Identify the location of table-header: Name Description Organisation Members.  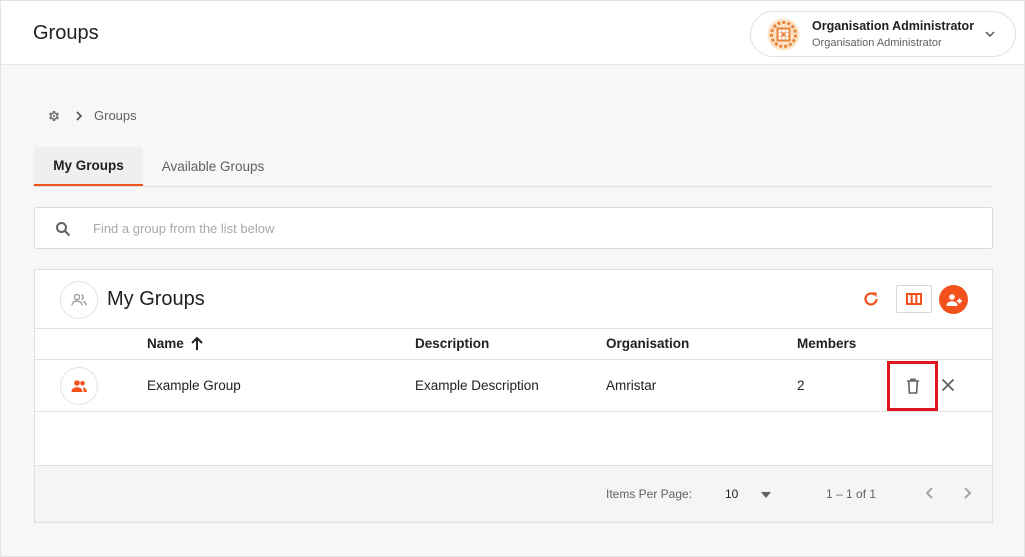
(513, 344).